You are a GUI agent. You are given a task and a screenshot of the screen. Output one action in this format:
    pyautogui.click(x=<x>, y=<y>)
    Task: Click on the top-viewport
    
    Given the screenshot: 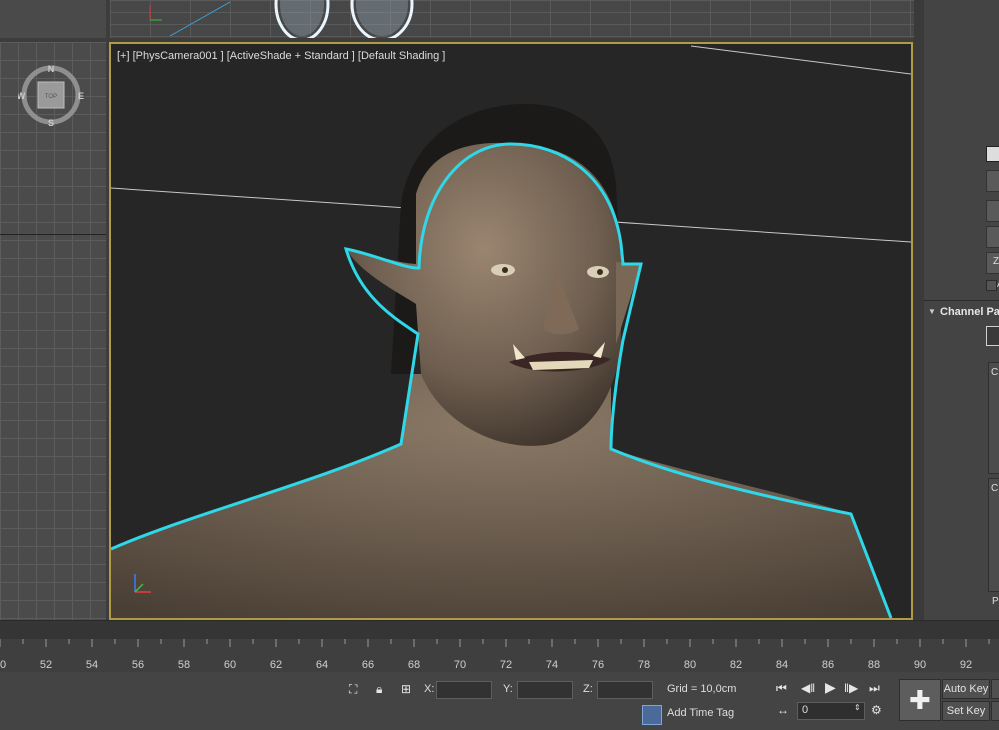 What is the action you would take?
    pyautogui.click(x=512, y=19)
    